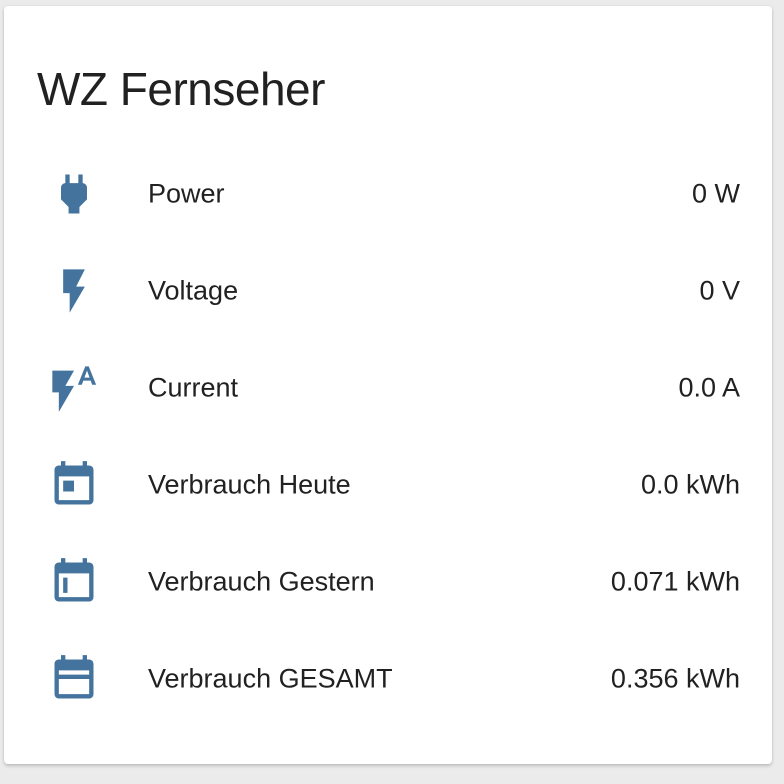 The width and height of the screenshot is (784, 784). Describe the element at coordinates (74, 679) in the screenshot. I see `calendar-range-icon` at that location.